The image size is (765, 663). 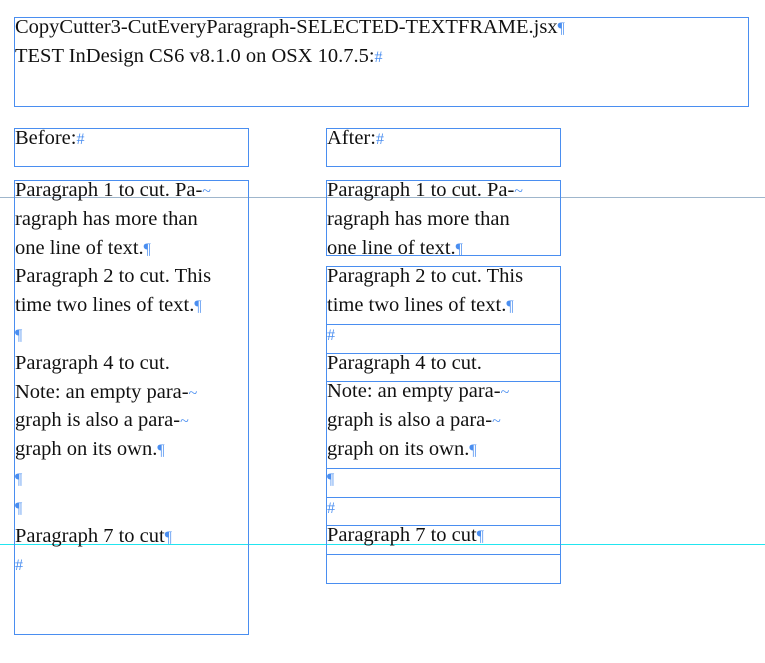 What do you see at coordinates (443, 569) in the screenshot?
I see `after-text-frame` at bounding box center [443, 569].